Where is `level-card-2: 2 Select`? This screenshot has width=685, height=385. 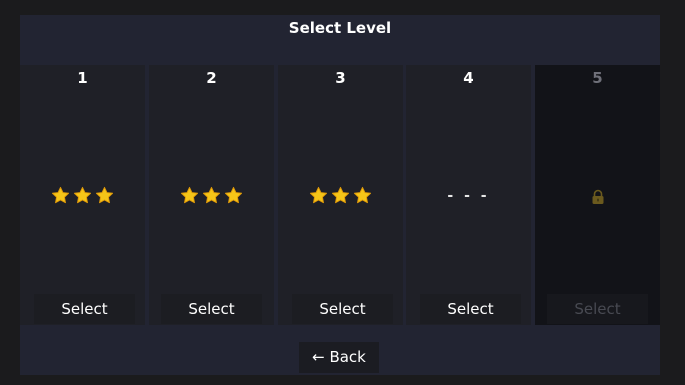 level-card-2: 2 Select is located at coordinates (211, 195).